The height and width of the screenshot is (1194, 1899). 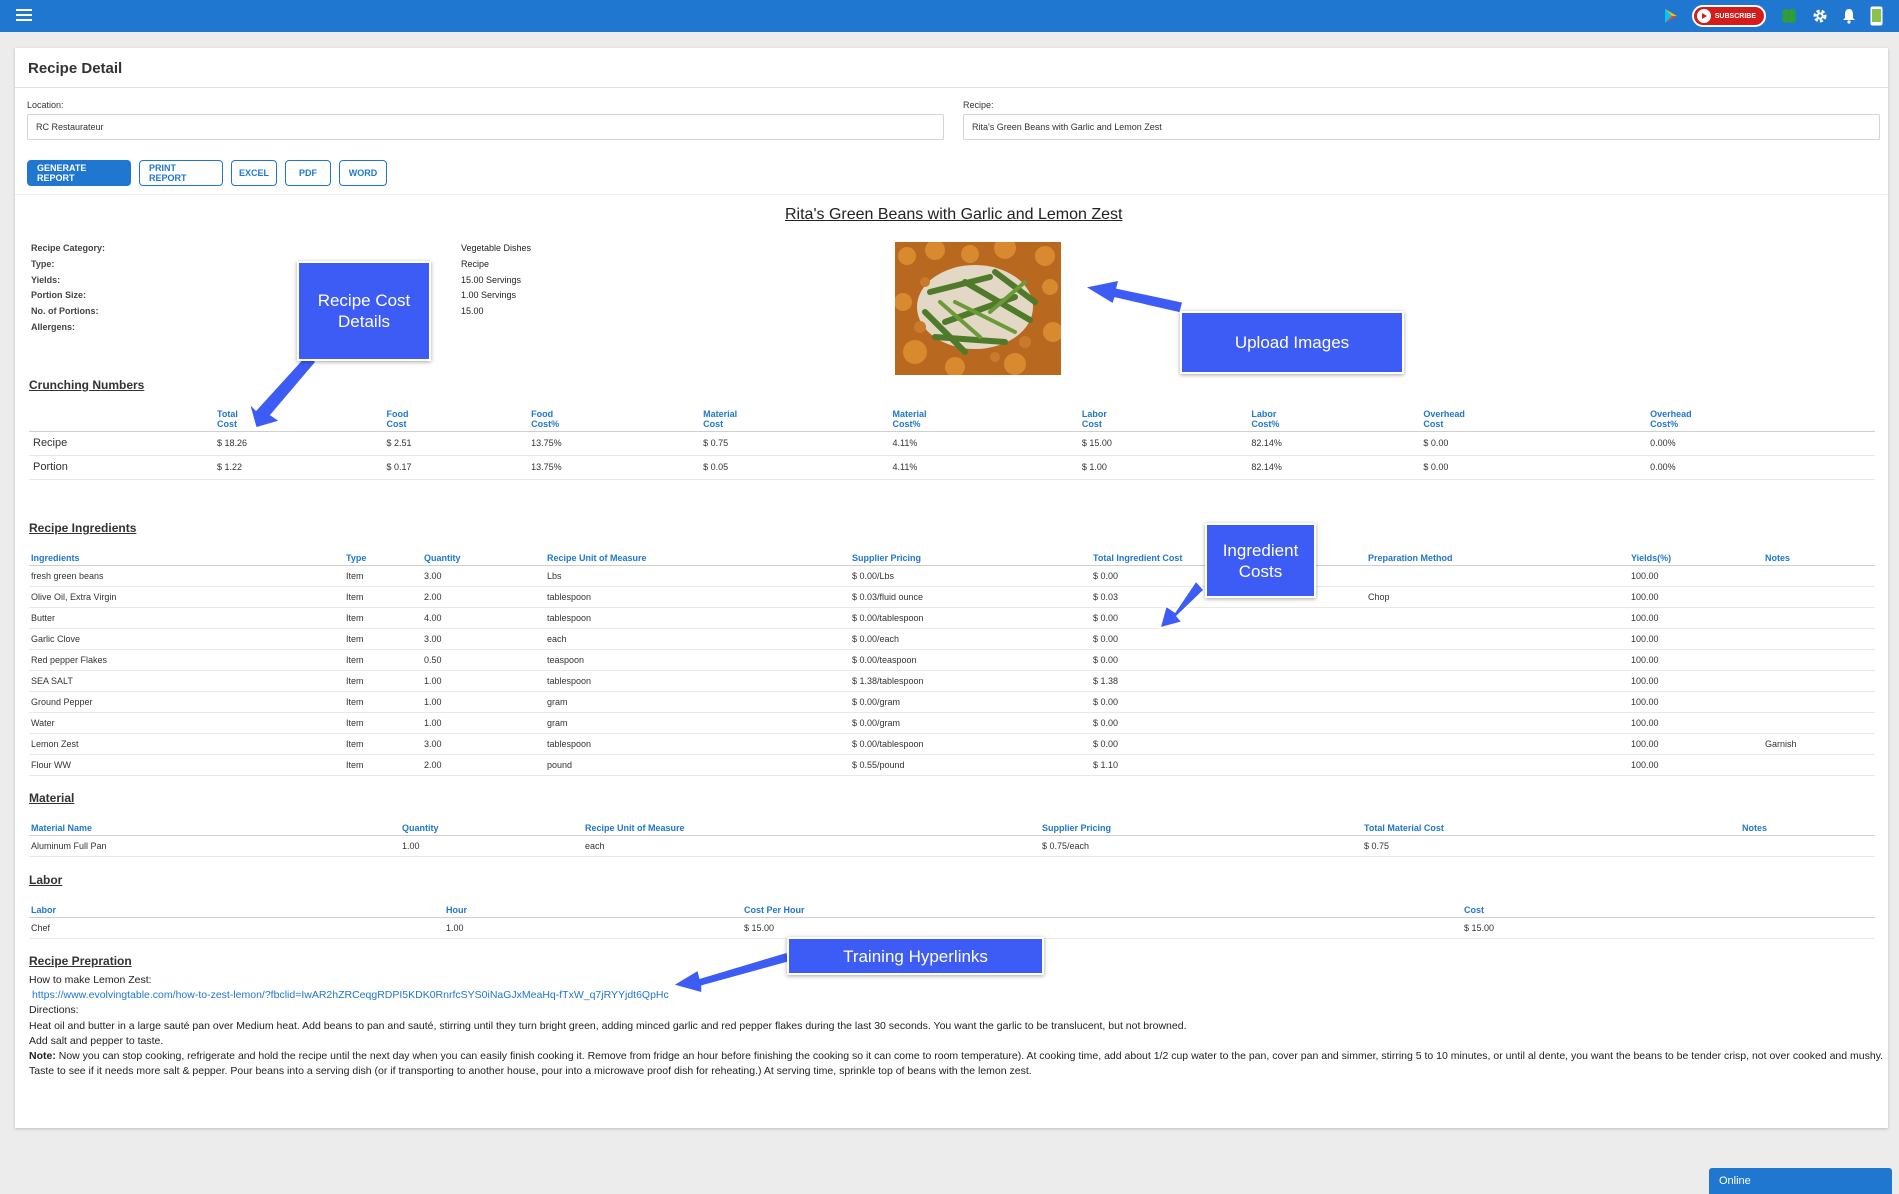 I want to click on column-header, so click(x=122, y=416).